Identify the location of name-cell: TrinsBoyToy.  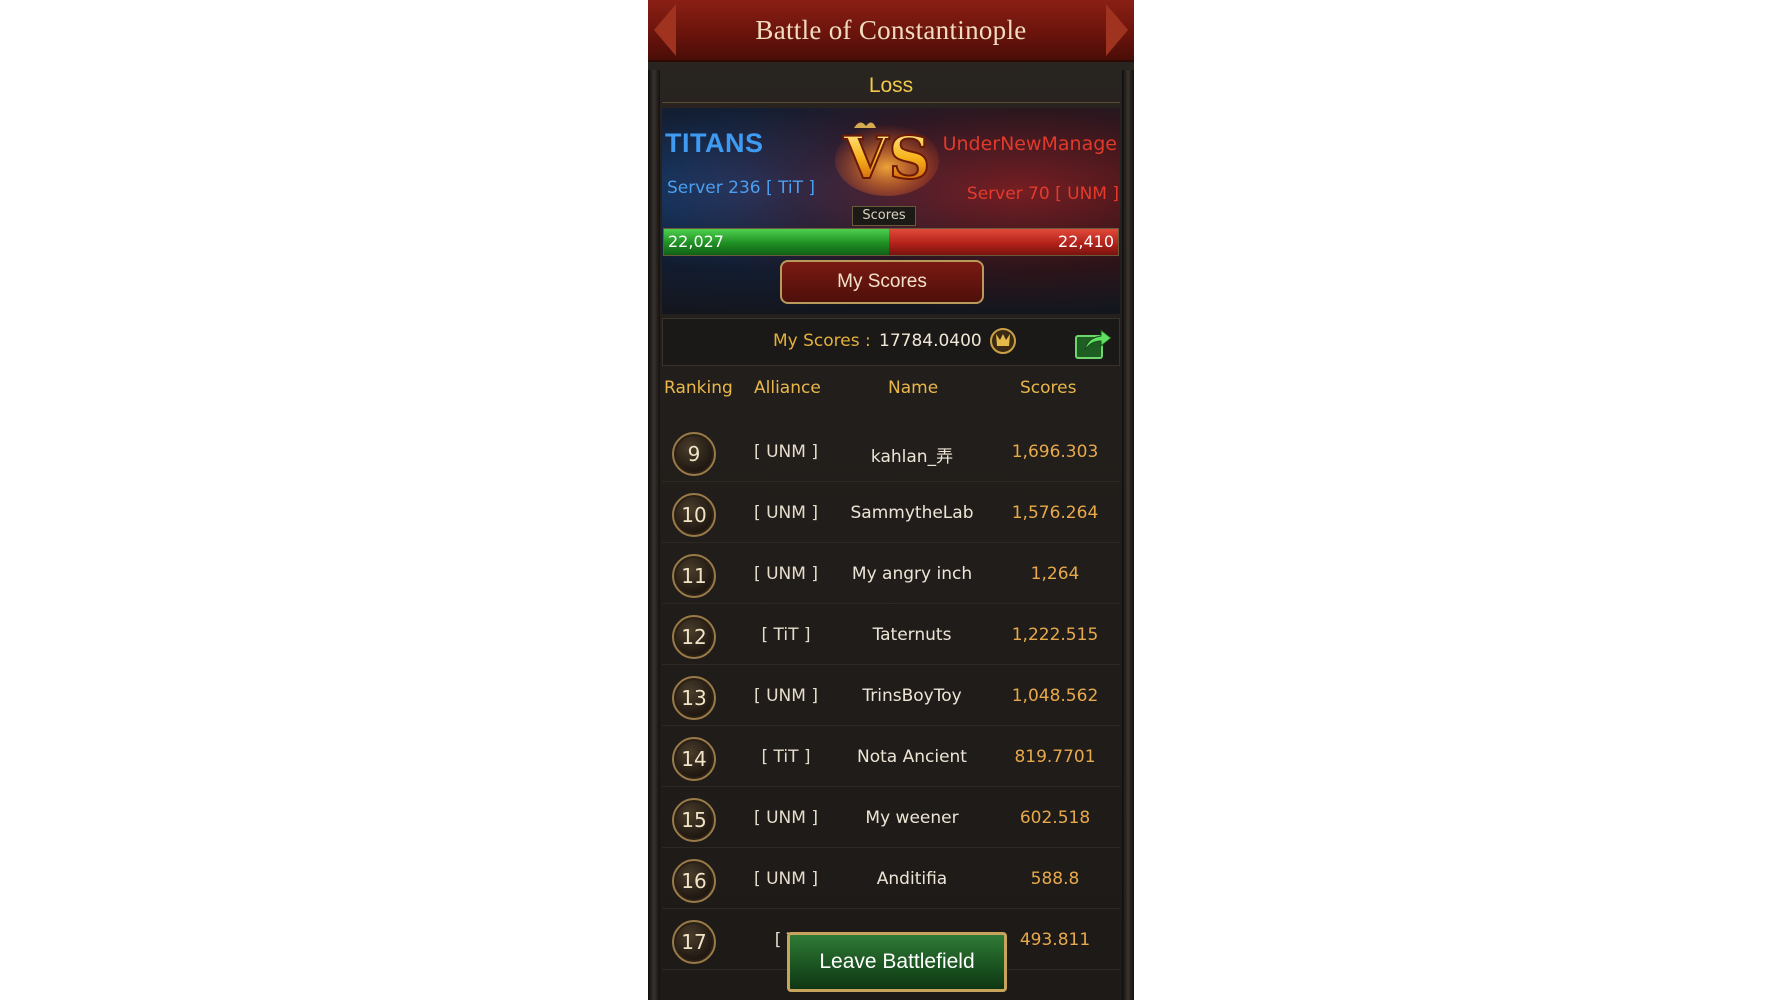
(912, 696).